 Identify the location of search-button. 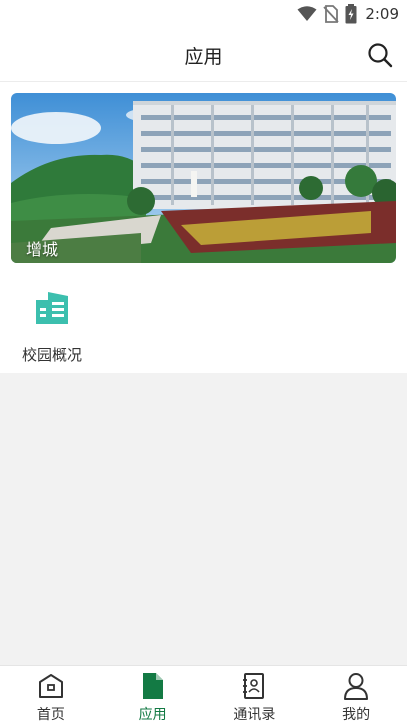
(380, 55).